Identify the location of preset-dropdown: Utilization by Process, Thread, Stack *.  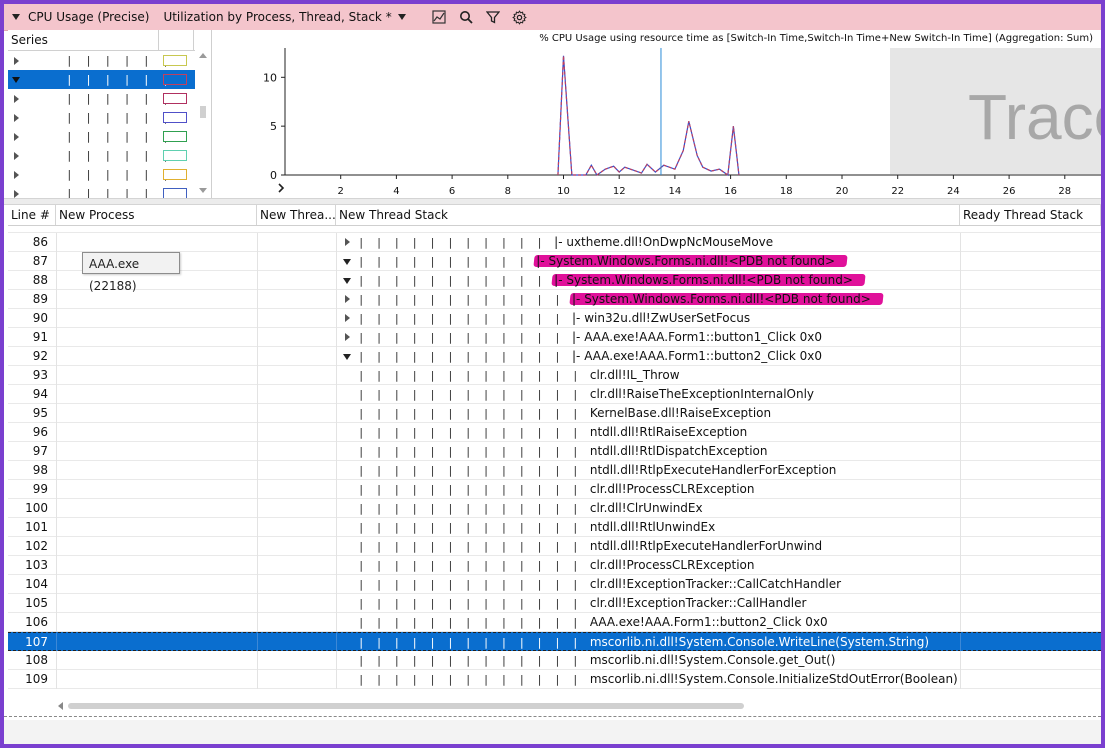
(284, 17).